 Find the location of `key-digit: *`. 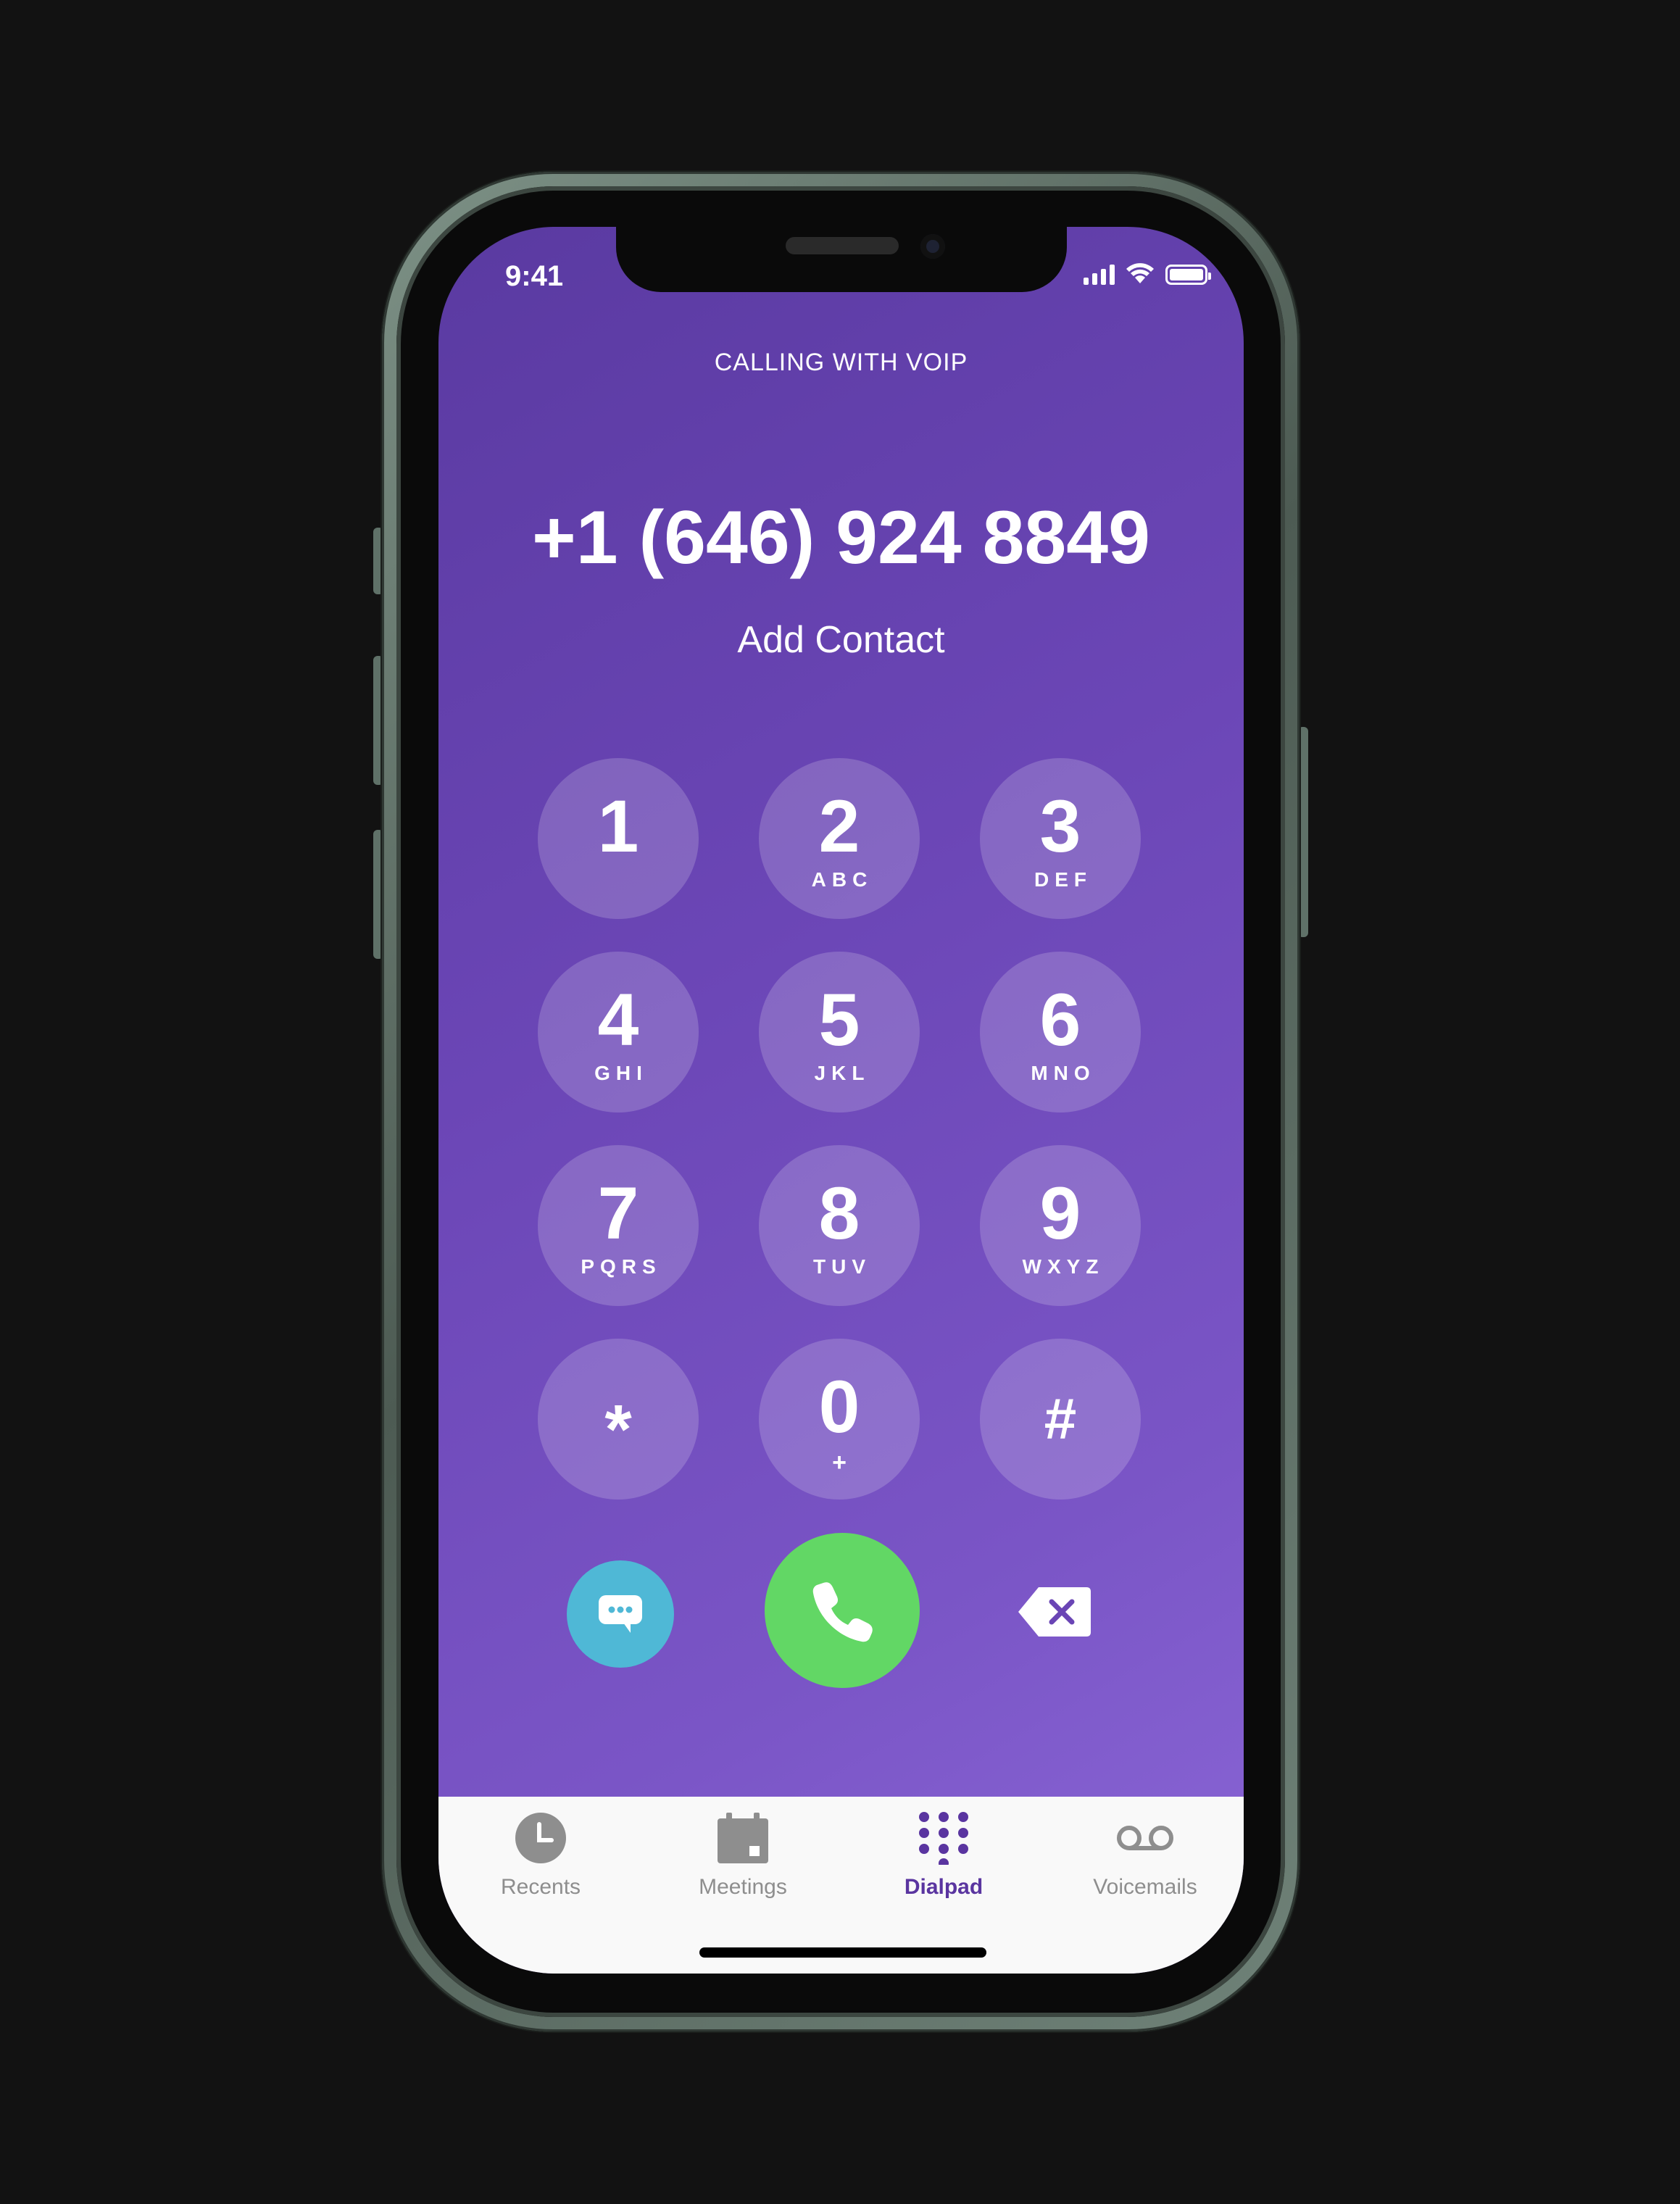

key-digit: * is located at coordinates (618, 1429).